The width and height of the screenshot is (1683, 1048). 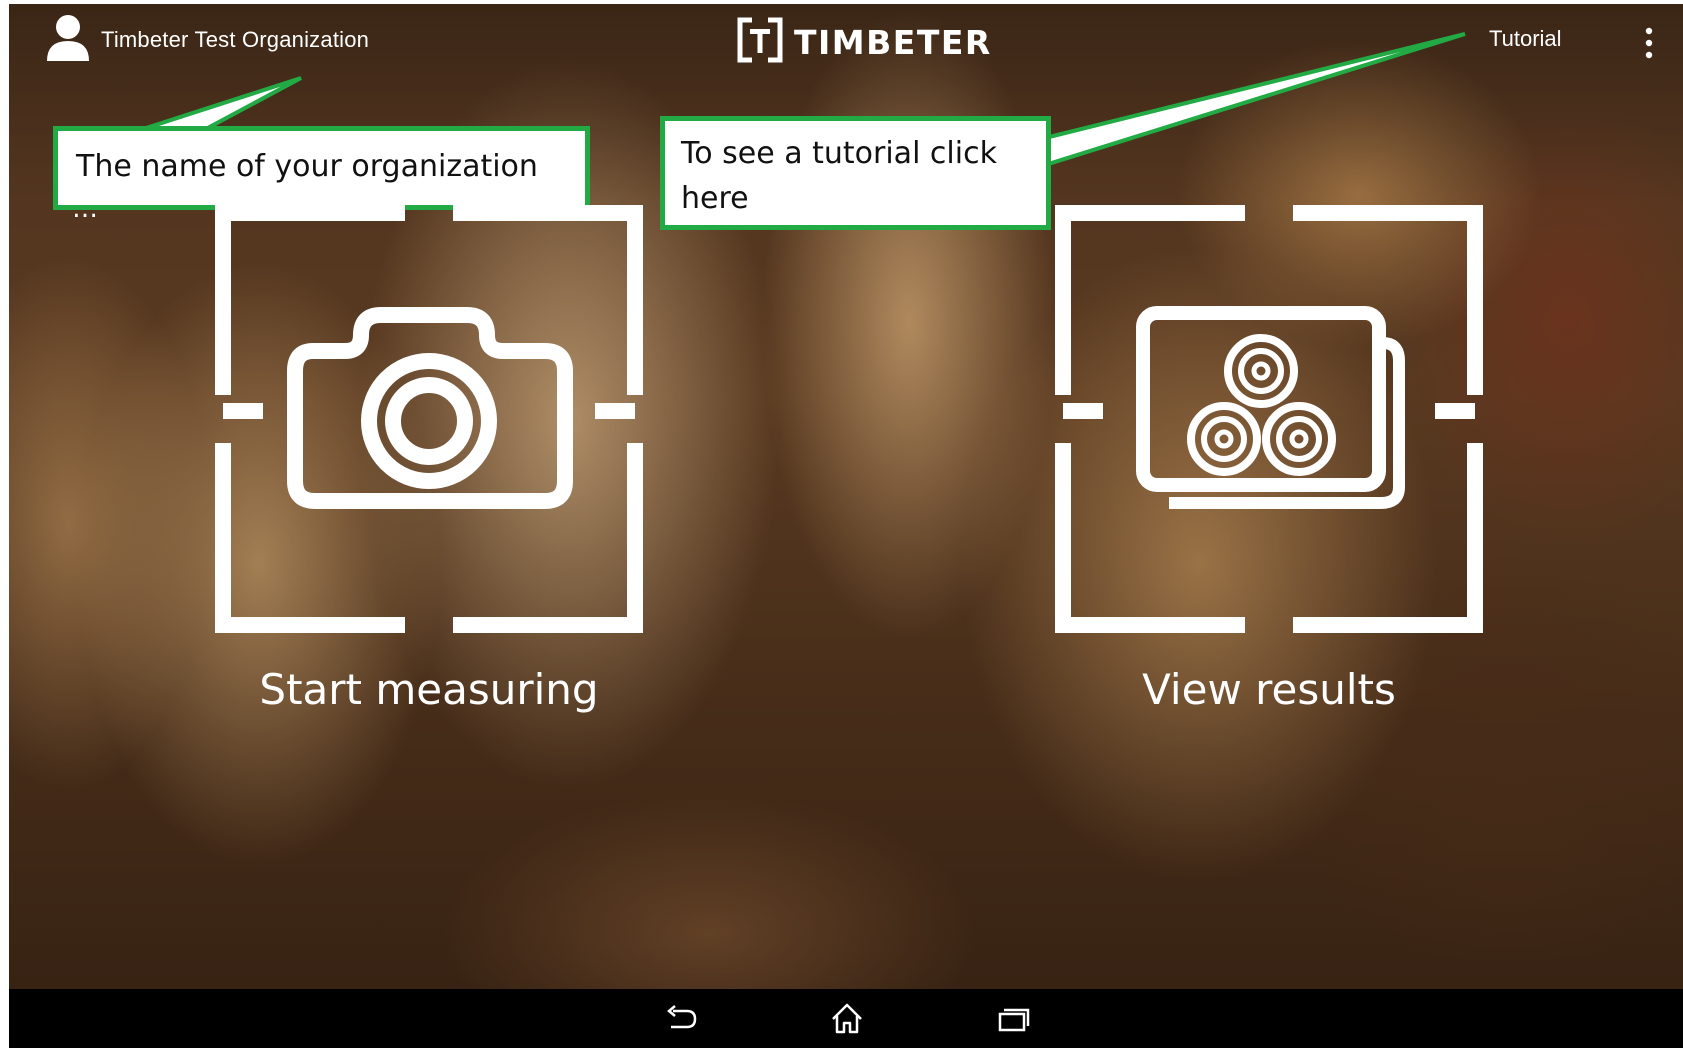 I want to click on nav-home-button, so click(x=847, y=1019).